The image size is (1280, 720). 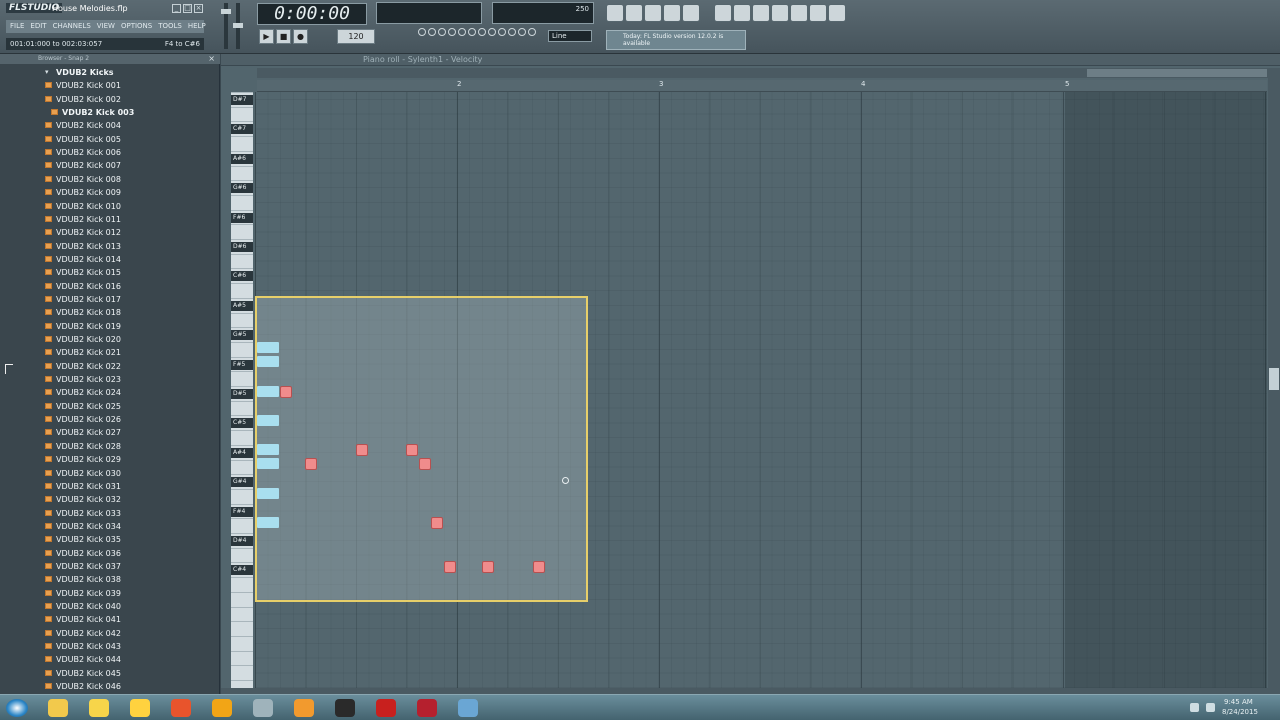 What do you see at coordinates (109, 473) in the screenshot?
I see `browser-item: VDUB2 Kick 030` at bounding box center [109, 473].